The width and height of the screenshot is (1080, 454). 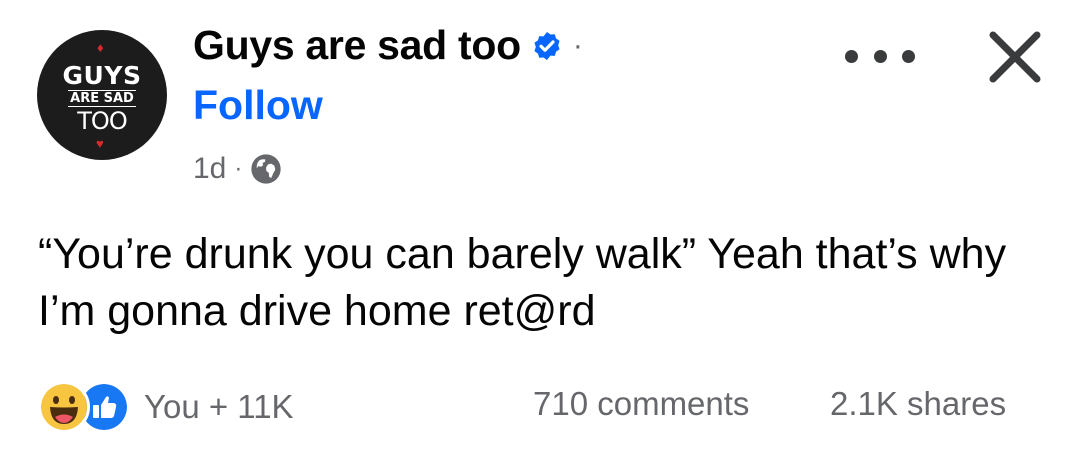 What do you see at coordinates (266, 169) in the screenshot?
I see `globe-icon` at bounding box center [266, 169].